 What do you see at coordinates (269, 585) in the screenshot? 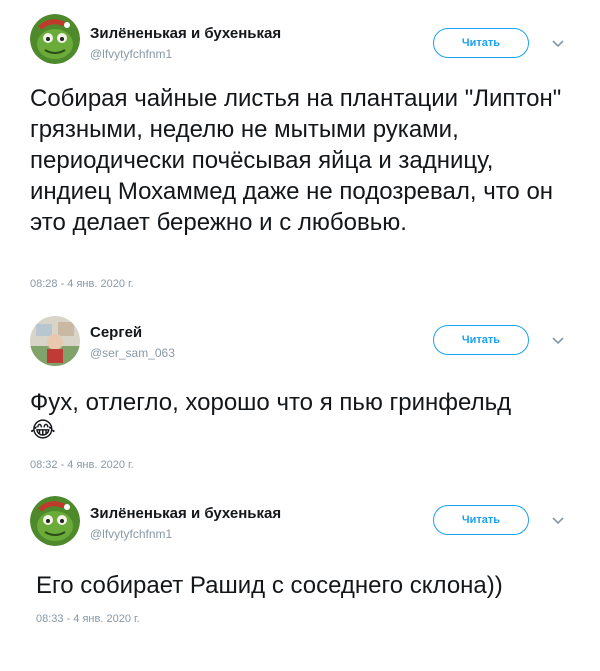
I see `tweet-text: Его собирает Рашид с соседнего склона))` at bounding box center [269, 585].